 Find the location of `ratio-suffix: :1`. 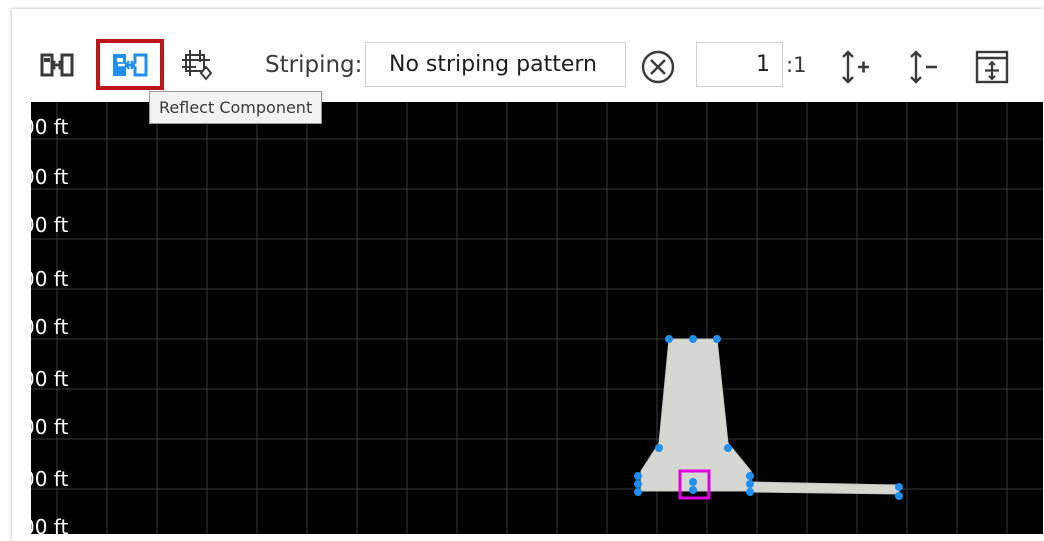

ratio-suffix: :1 is located at coordinates (796, 65).